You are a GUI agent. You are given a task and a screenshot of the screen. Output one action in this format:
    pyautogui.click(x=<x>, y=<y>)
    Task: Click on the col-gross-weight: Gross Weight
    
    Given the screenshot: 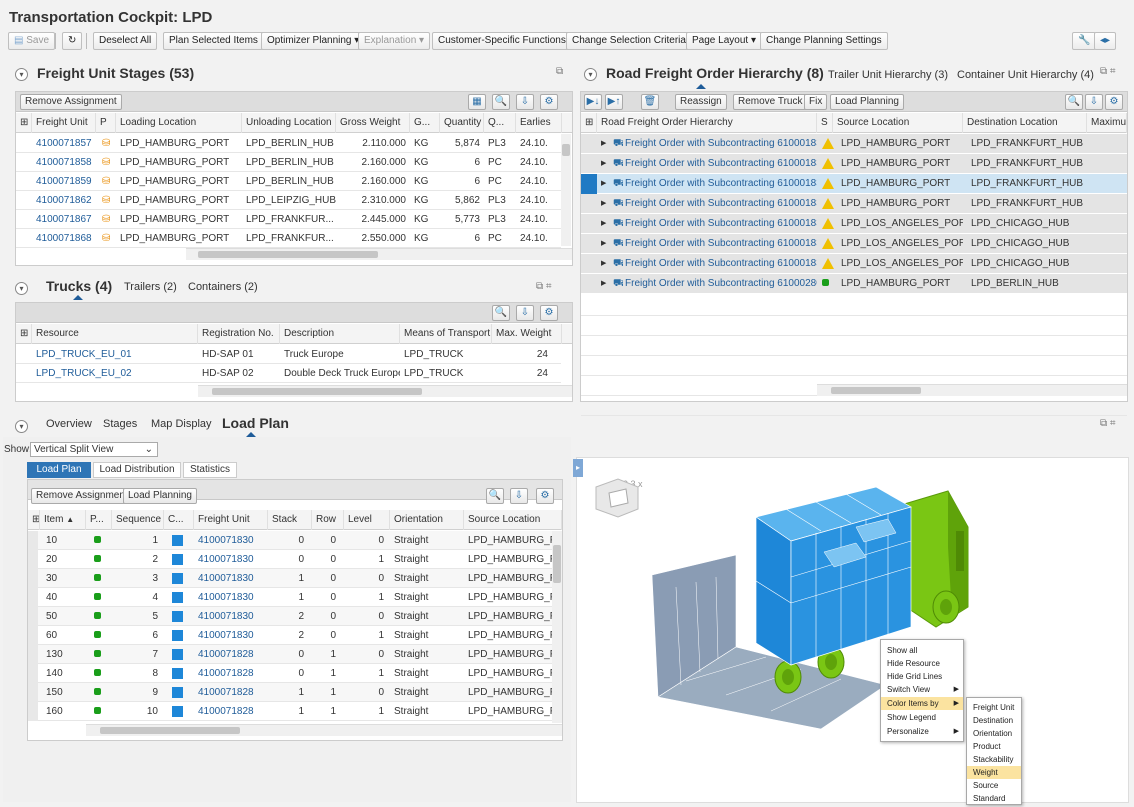 What is the action you would take?
    pyautogui.click(x=373, y=123)
    